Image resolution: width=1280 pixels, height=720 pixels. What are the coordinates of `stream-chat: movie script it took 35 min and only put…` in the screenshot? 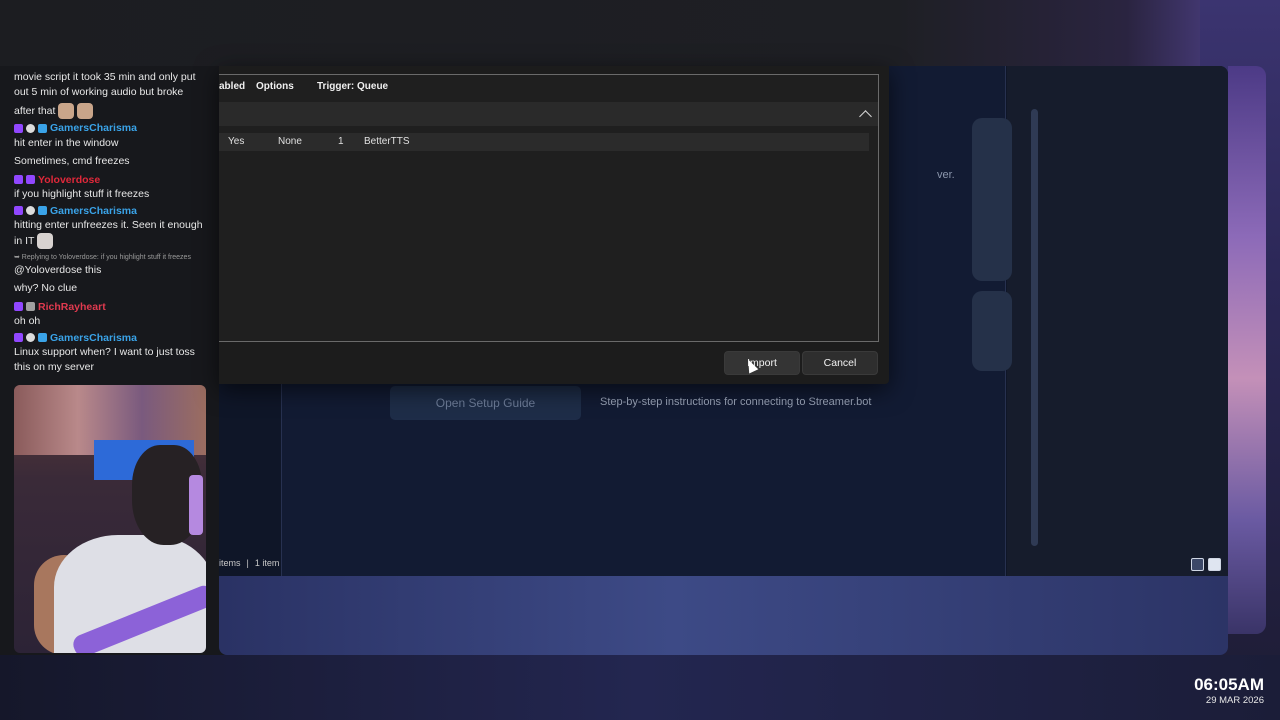 It's located at (106, 222).